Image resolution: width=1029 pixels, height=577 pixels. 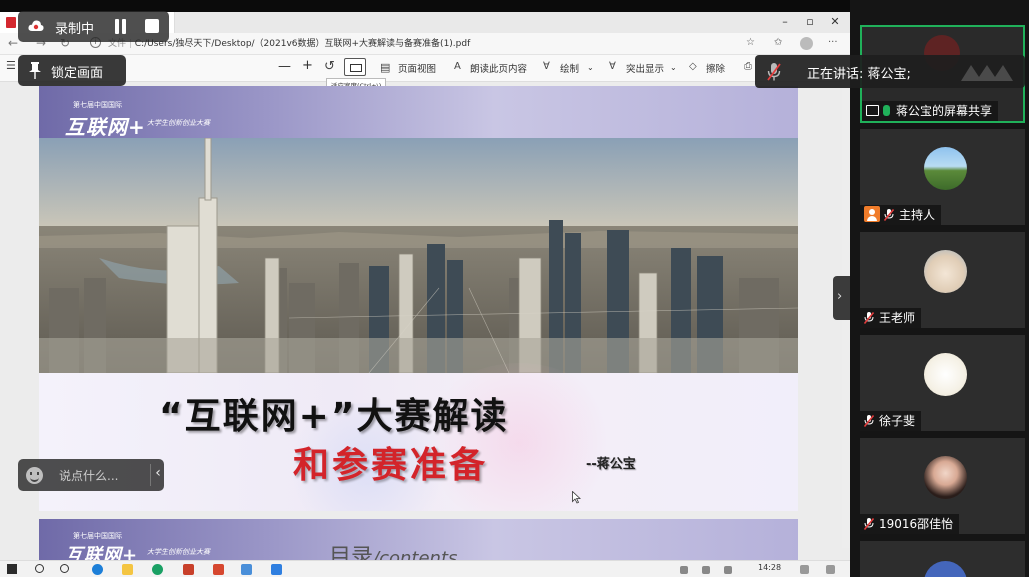 I want to click on action-center-icon, so click(x=830, y=569).